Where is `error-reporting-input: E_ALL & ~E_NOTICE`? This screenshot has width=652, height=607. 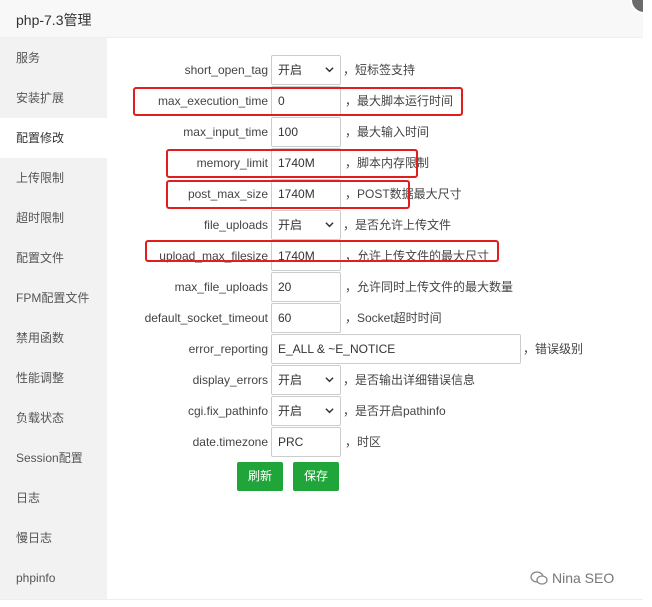 error-reporting-input: E_ALL & ~E_NOTICE is located at coordinates (396, 349).